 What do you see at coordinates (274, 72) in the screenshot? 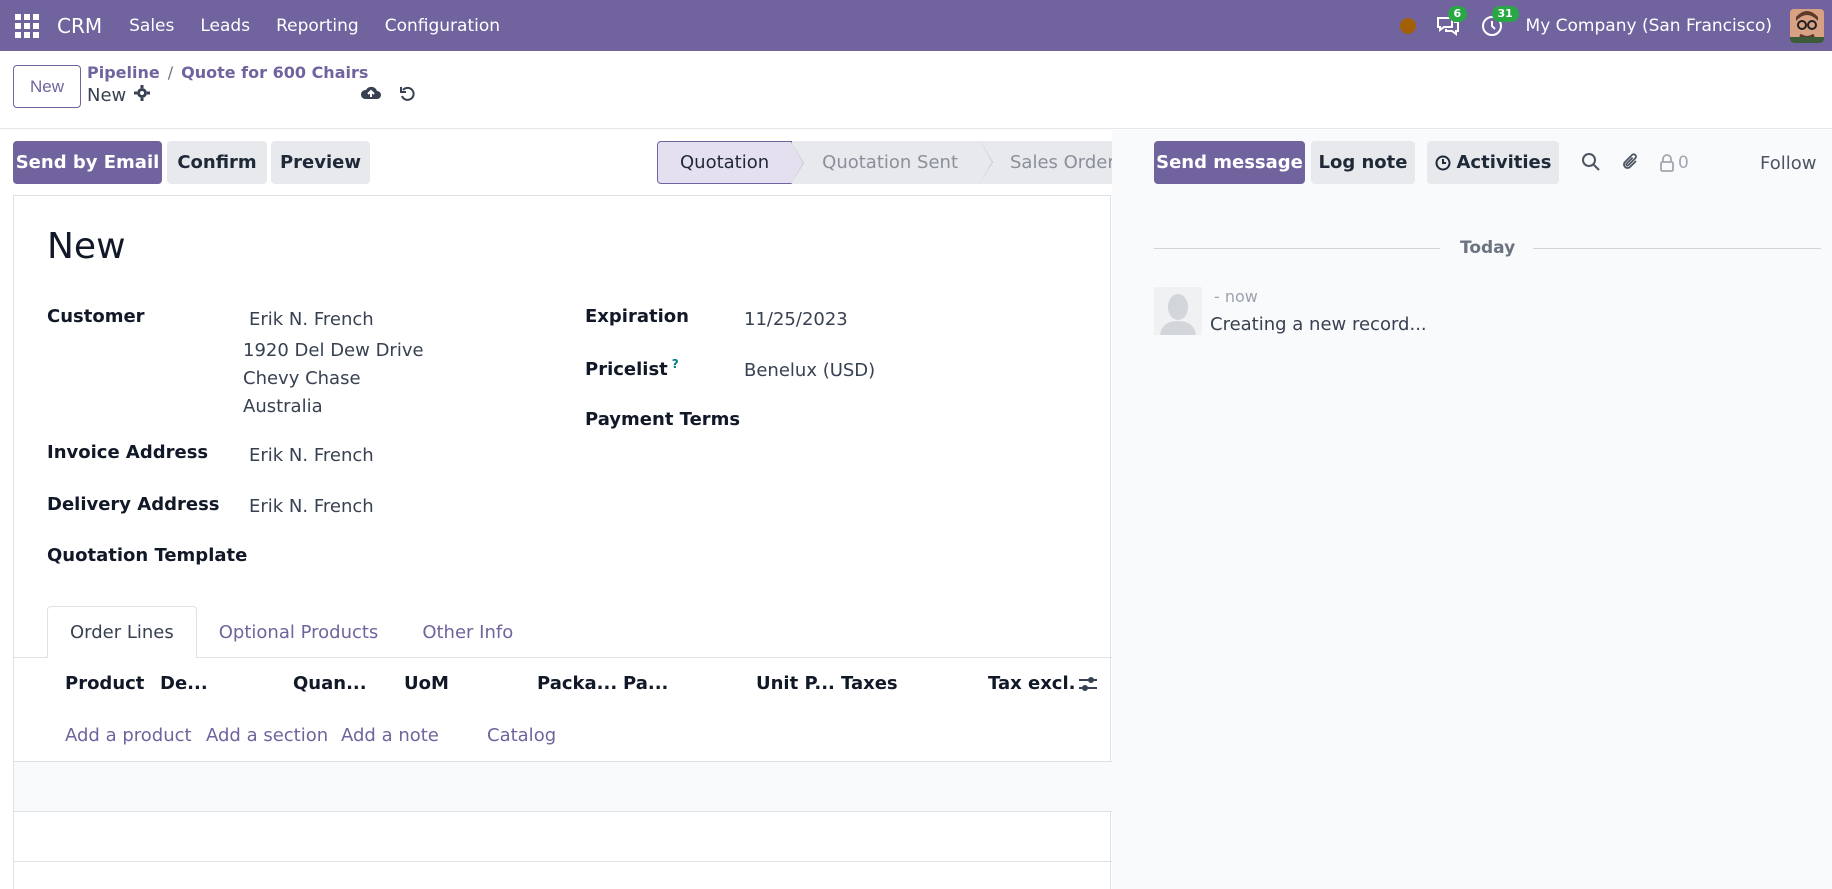
I see `breadcrumb-quote: Quote for 600 Chairs` at bounding box center [274, 72].